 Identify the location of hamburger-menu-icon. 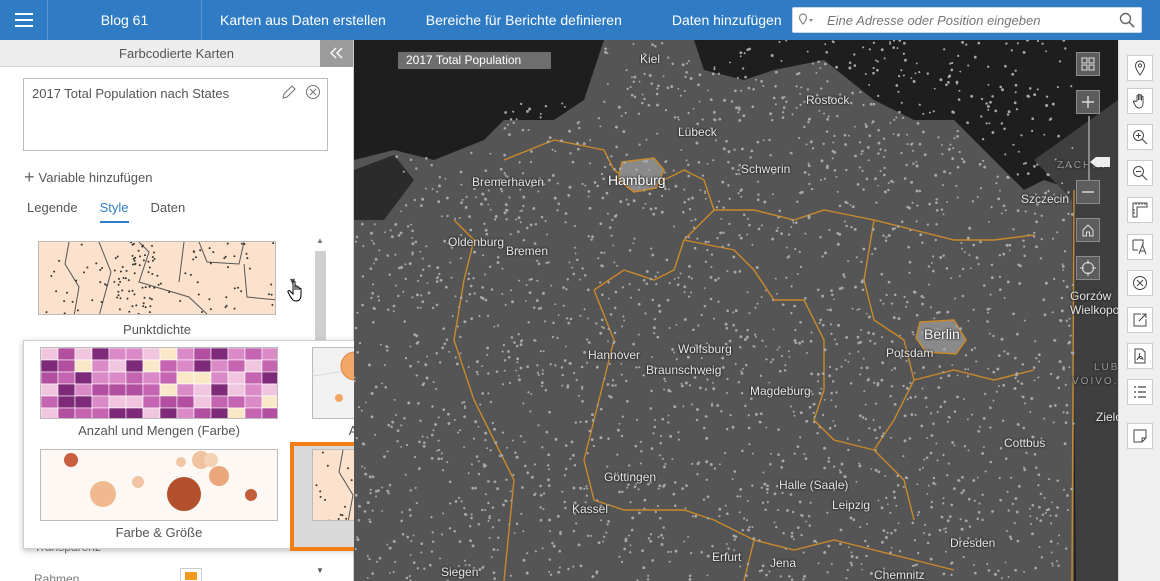
(23, 20).